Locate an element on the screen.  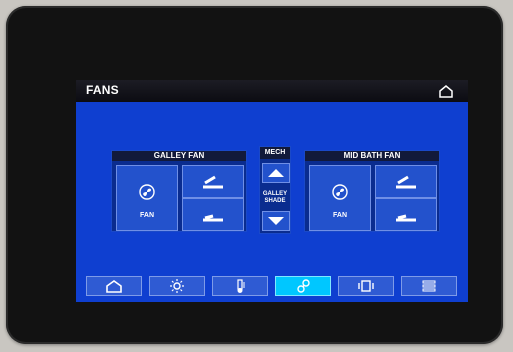
settings-list-icon is located at coordinates (429, 286).